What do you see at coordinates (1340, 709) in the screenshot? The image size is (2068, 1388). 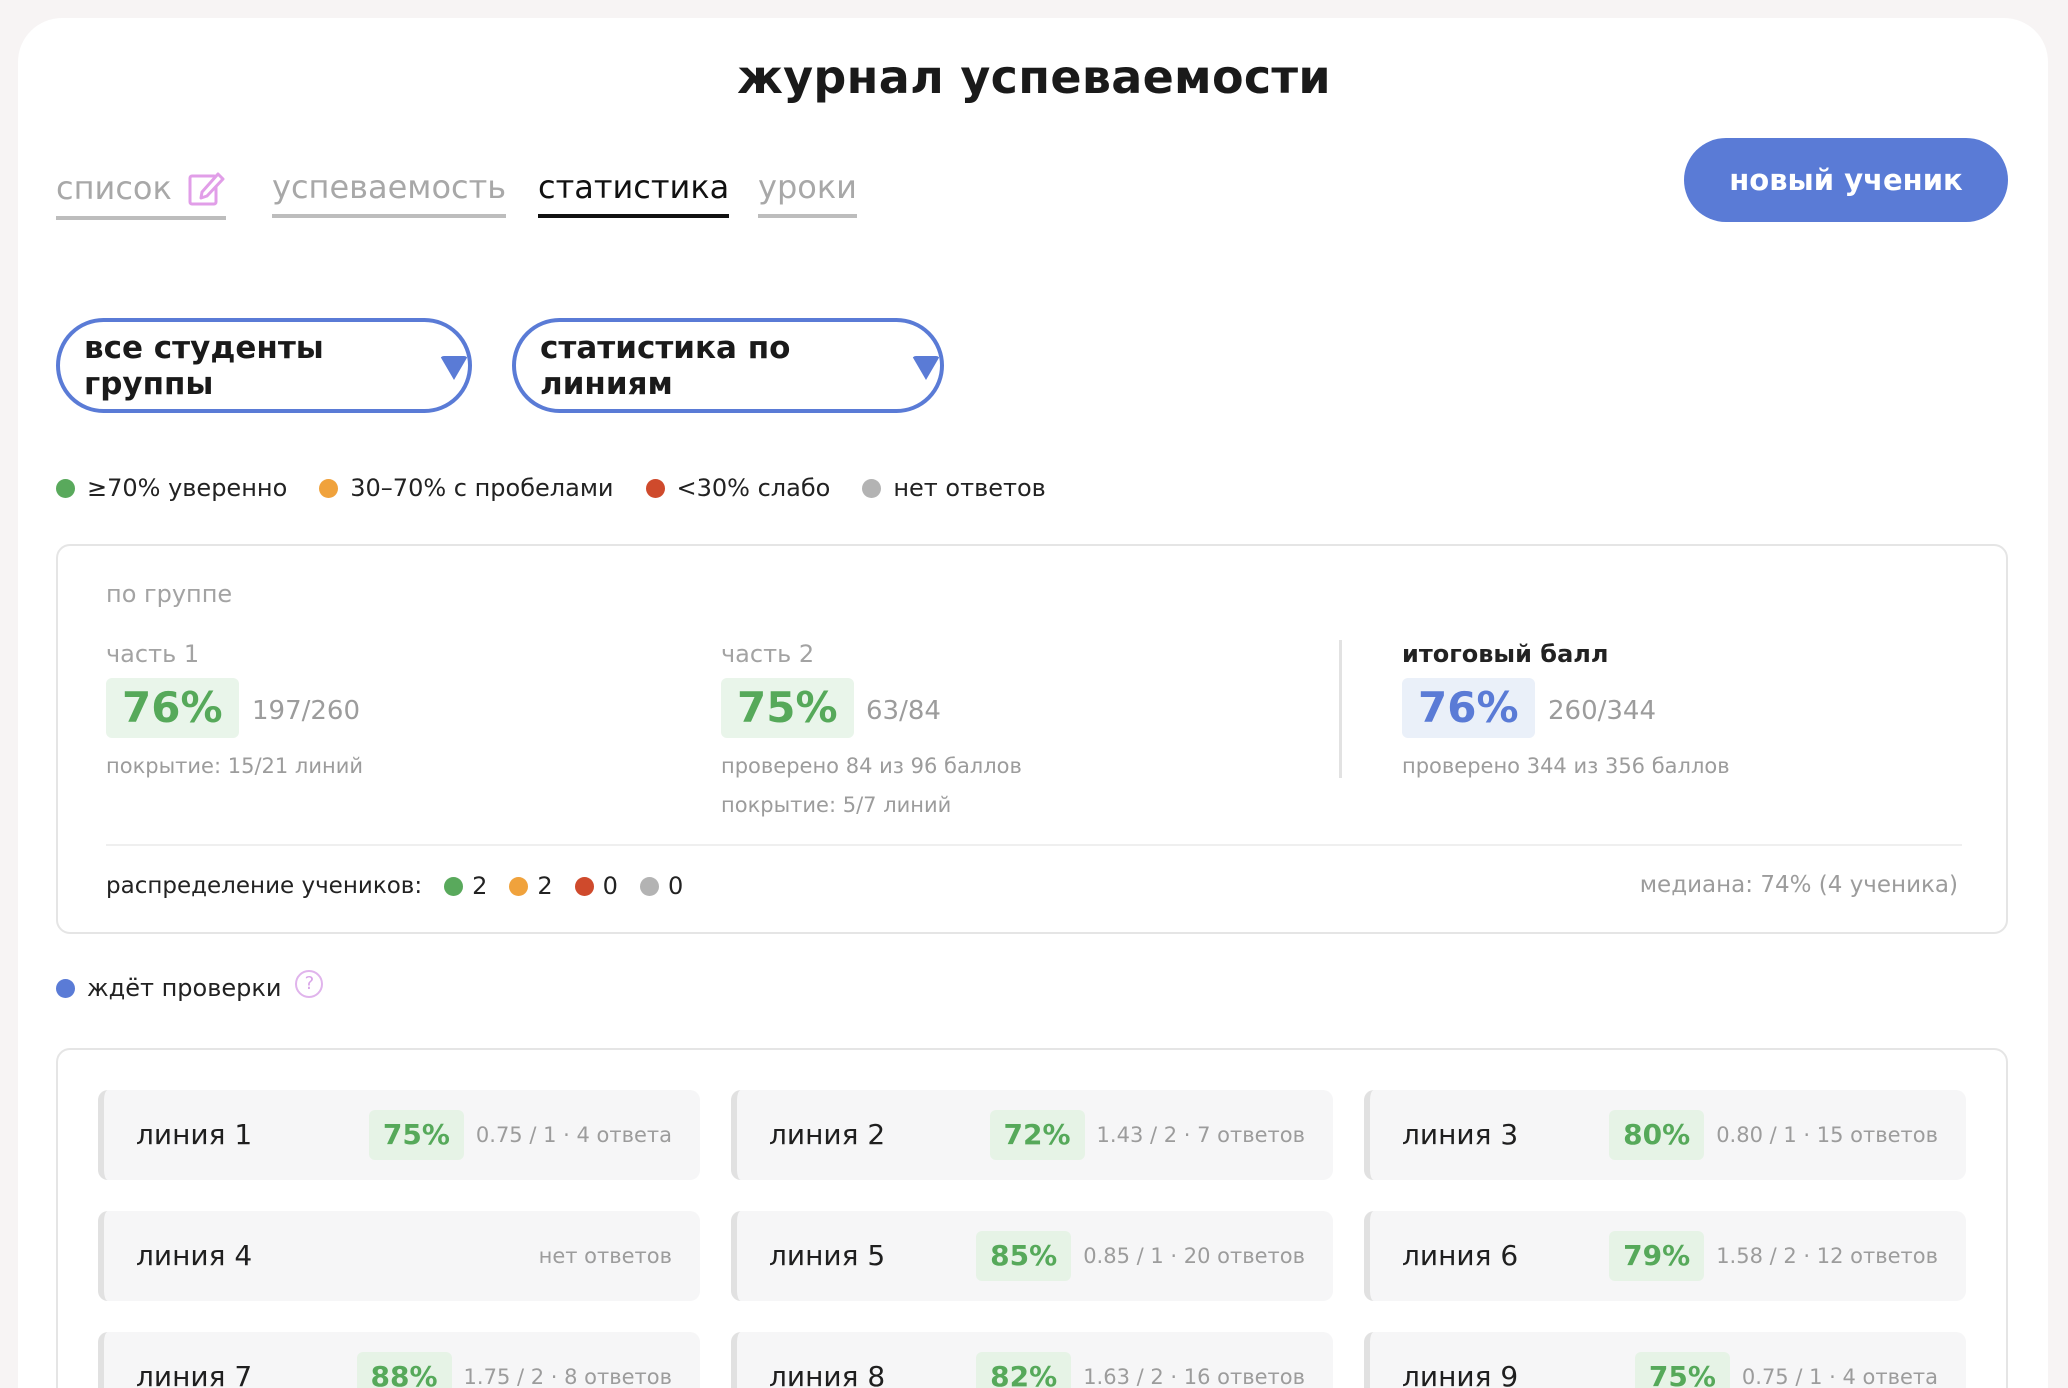 I see `vertical-divider` at bounding box center [1340, 709].